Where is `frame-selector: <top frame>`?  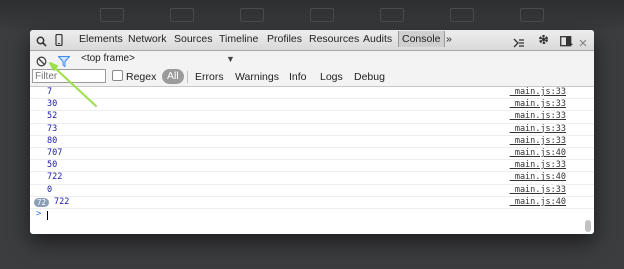
frame-selector: <top frame> is located at coordinates (108, 58).